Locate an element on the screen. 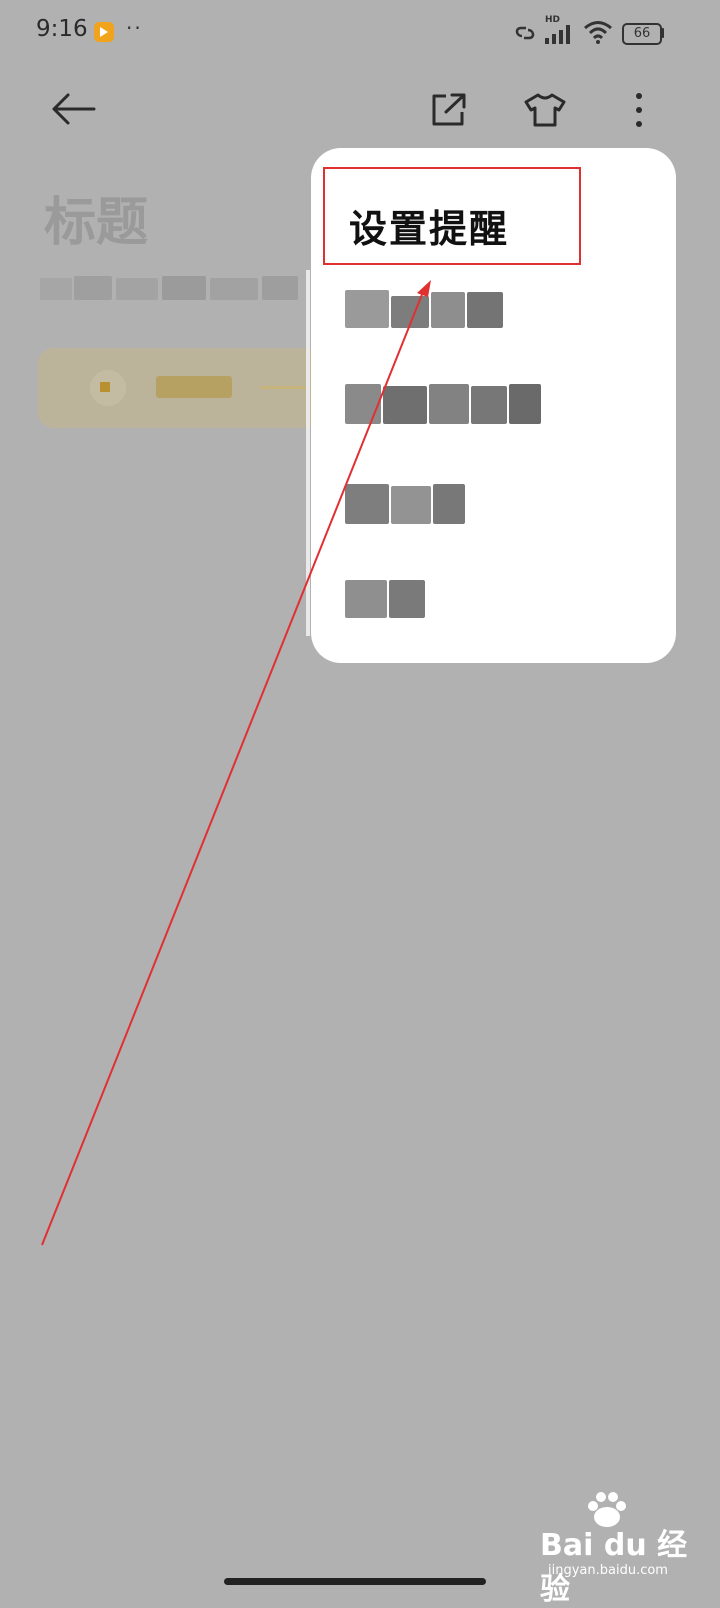 The width and height of the screenshot is (720, 1608). watermark: Bai du 经验 jingyan.baidu.com is located at coordinates (620, 1548).